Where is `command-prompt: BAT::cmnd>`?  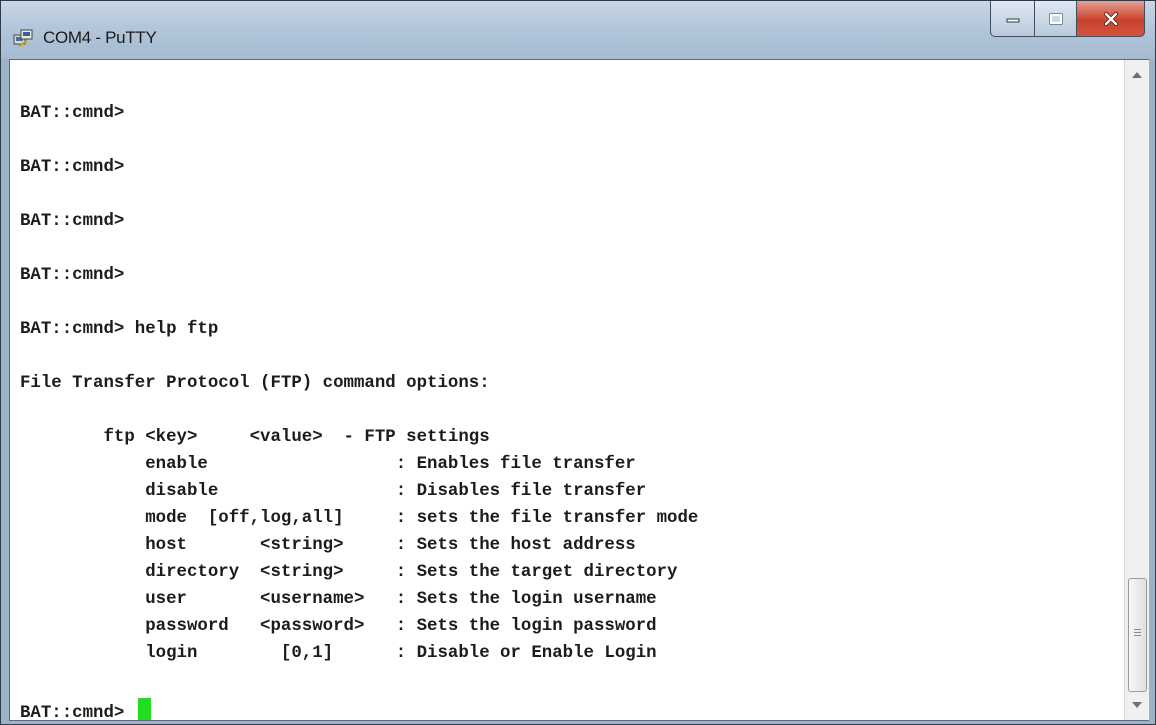 command-prompt: BAT::cmnd> is located at coordinates (77, 712).